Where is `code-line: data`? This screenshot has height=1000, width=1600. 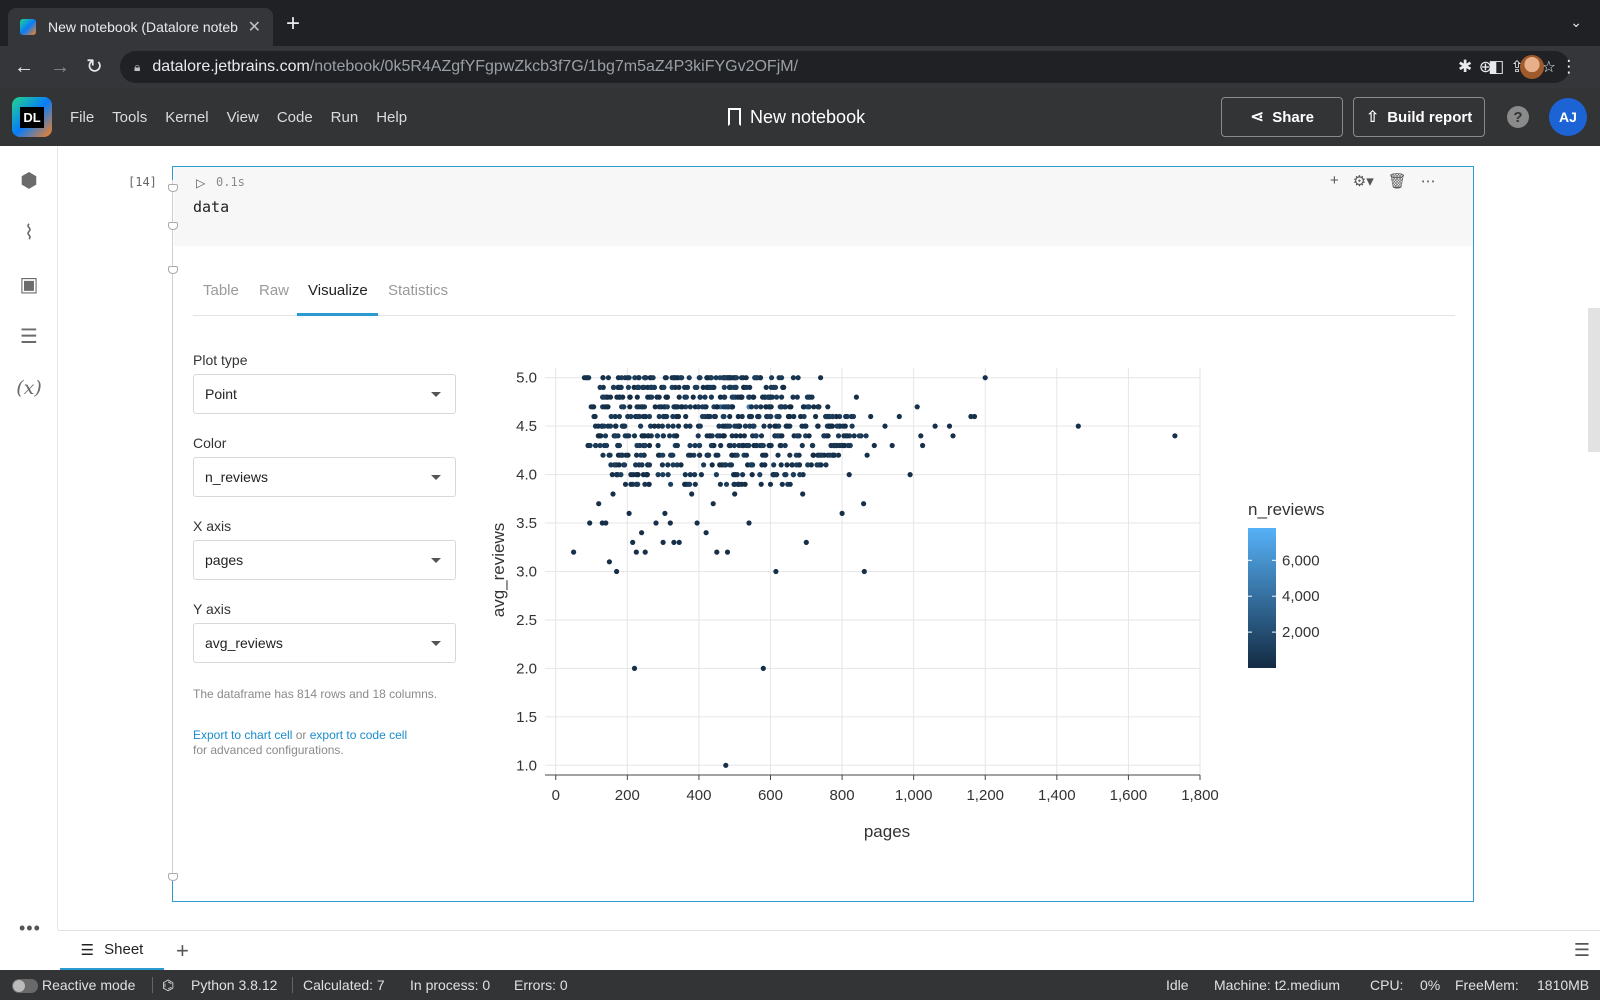 code-line: data is located at coordinates (211, 207).